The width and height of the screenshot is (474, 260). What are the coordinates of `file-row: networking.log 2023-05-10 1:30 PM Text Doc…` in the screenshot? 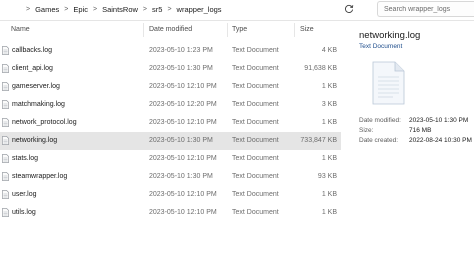 It's located at (170, 141).